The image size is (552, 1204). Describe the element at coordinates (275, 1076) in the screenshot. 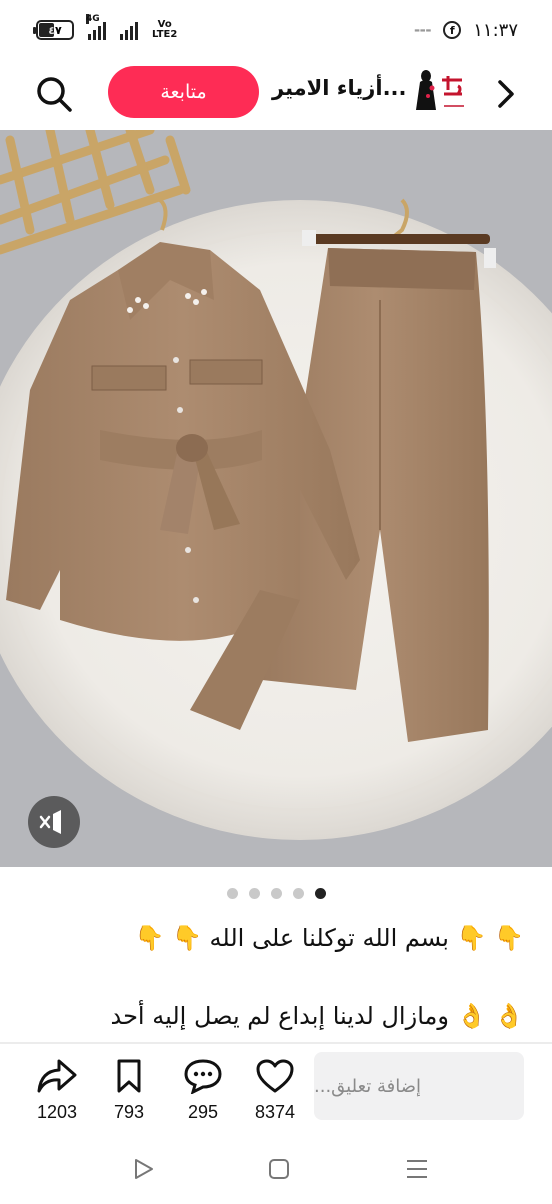

I see `heart-icon` at that location.